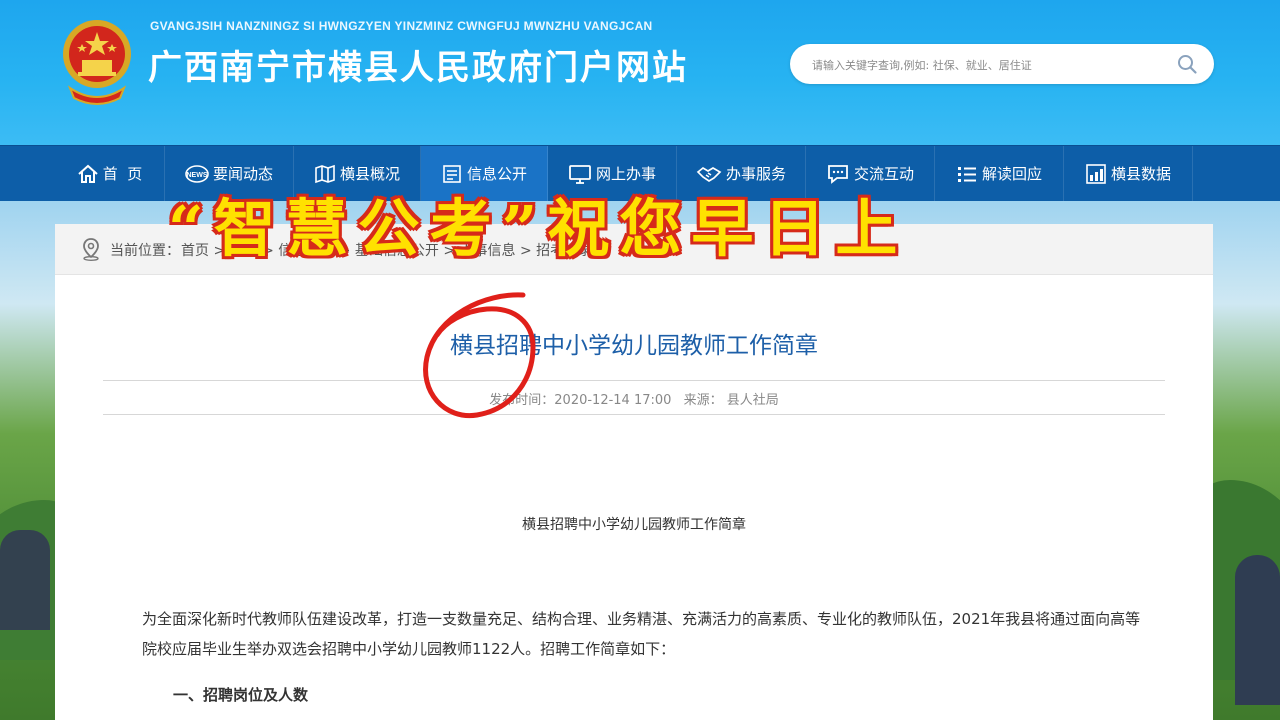  I want to click on nav-item-data: 横县数据, so click(1128, 173).